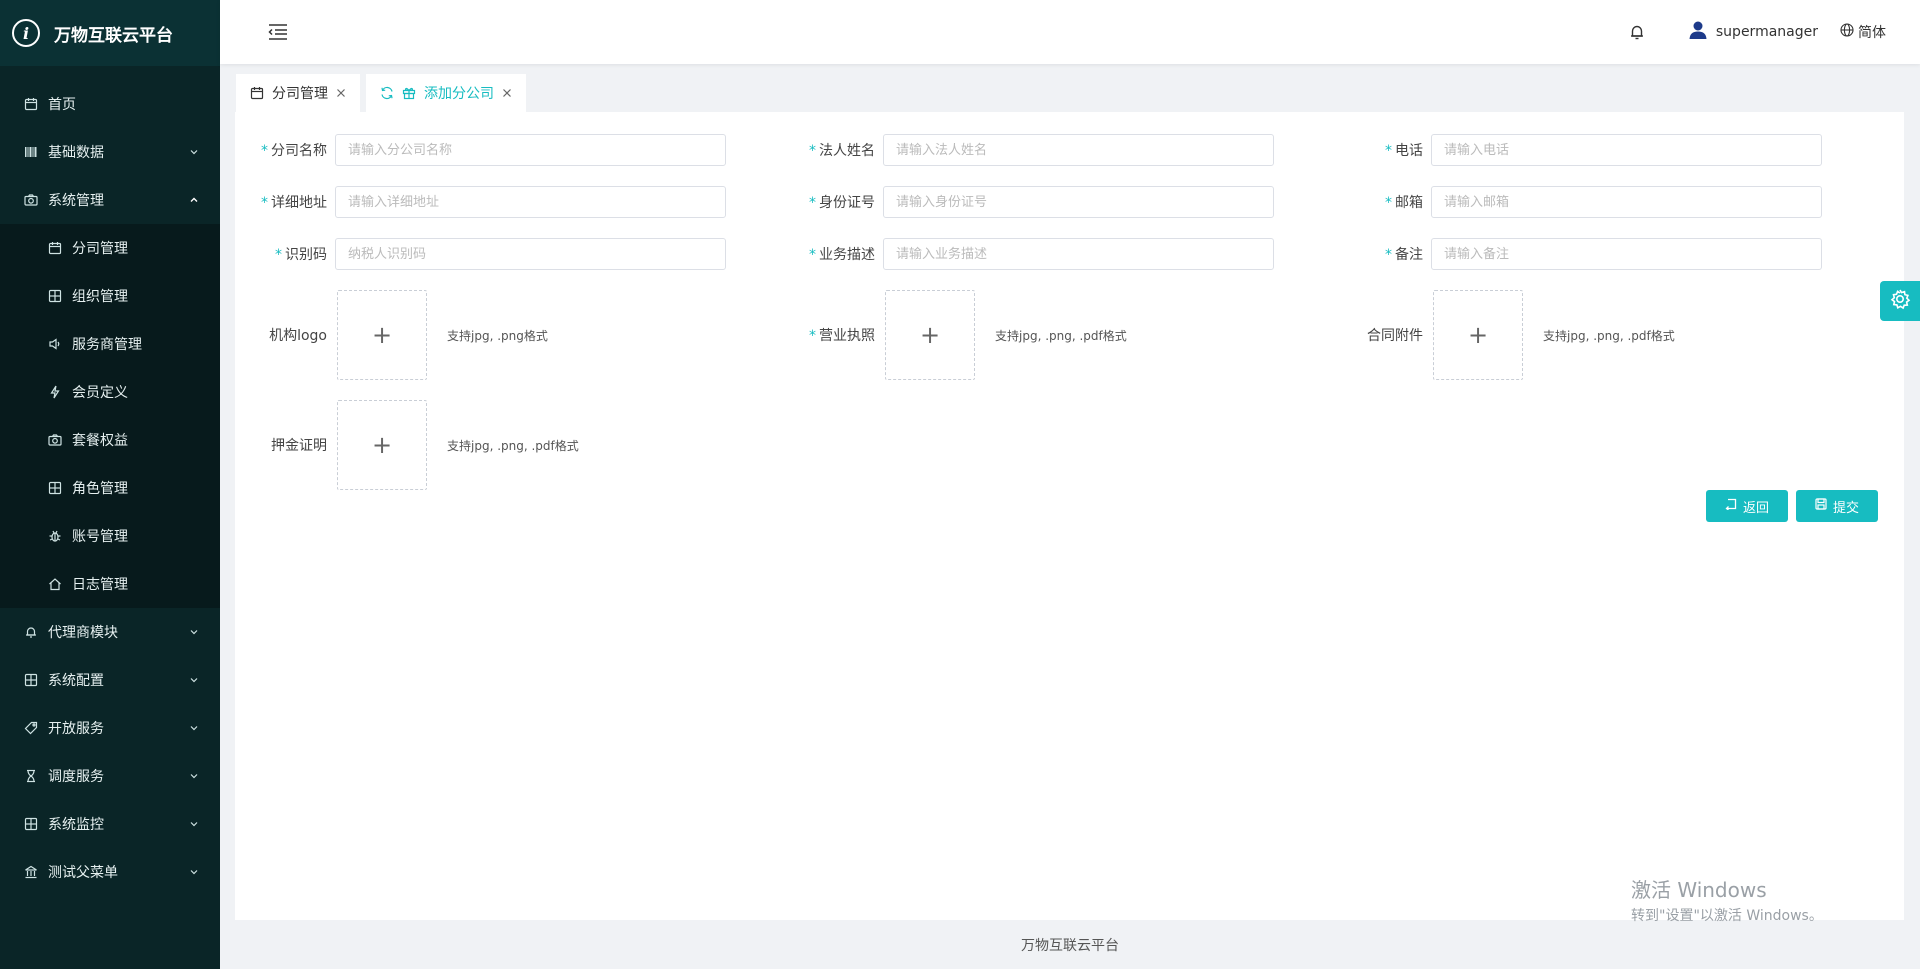 This screenshot has height=969, width=1920. Describe the element at coordinates (100, 441) in the screenshot. I see `sidebar-item-label: 套餐权益` at that location.